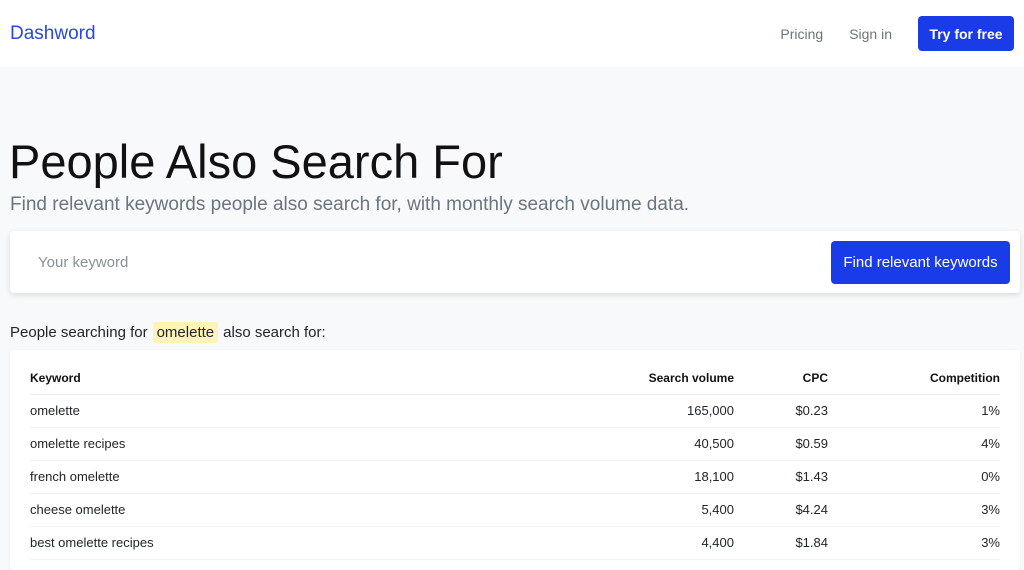 This screenshot has height=570, width=1024. I want to click on nav-link-sign-in: Sign in, so click(870, 34).